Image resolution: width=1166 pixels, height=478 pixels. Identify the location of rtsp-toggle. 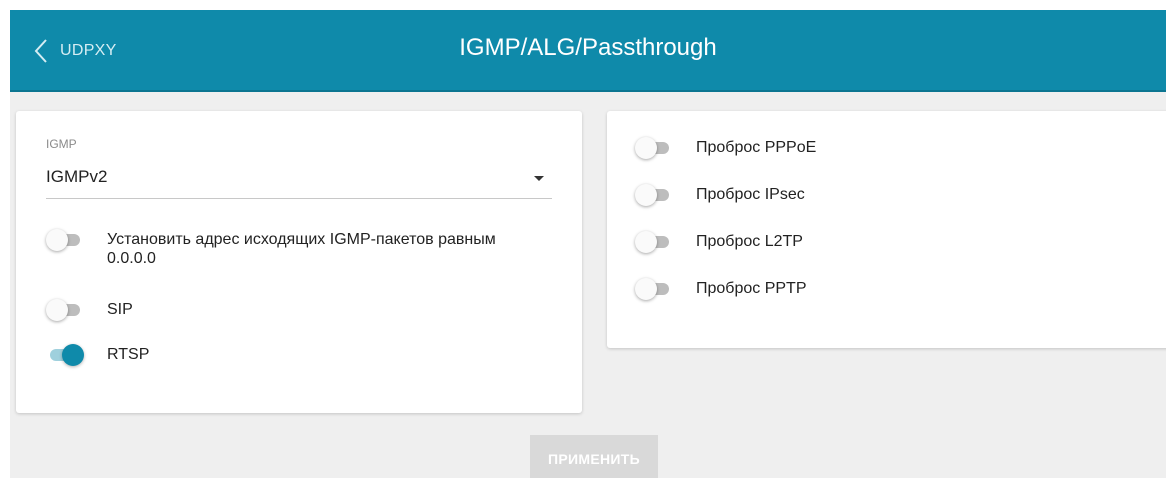
(65, 355).